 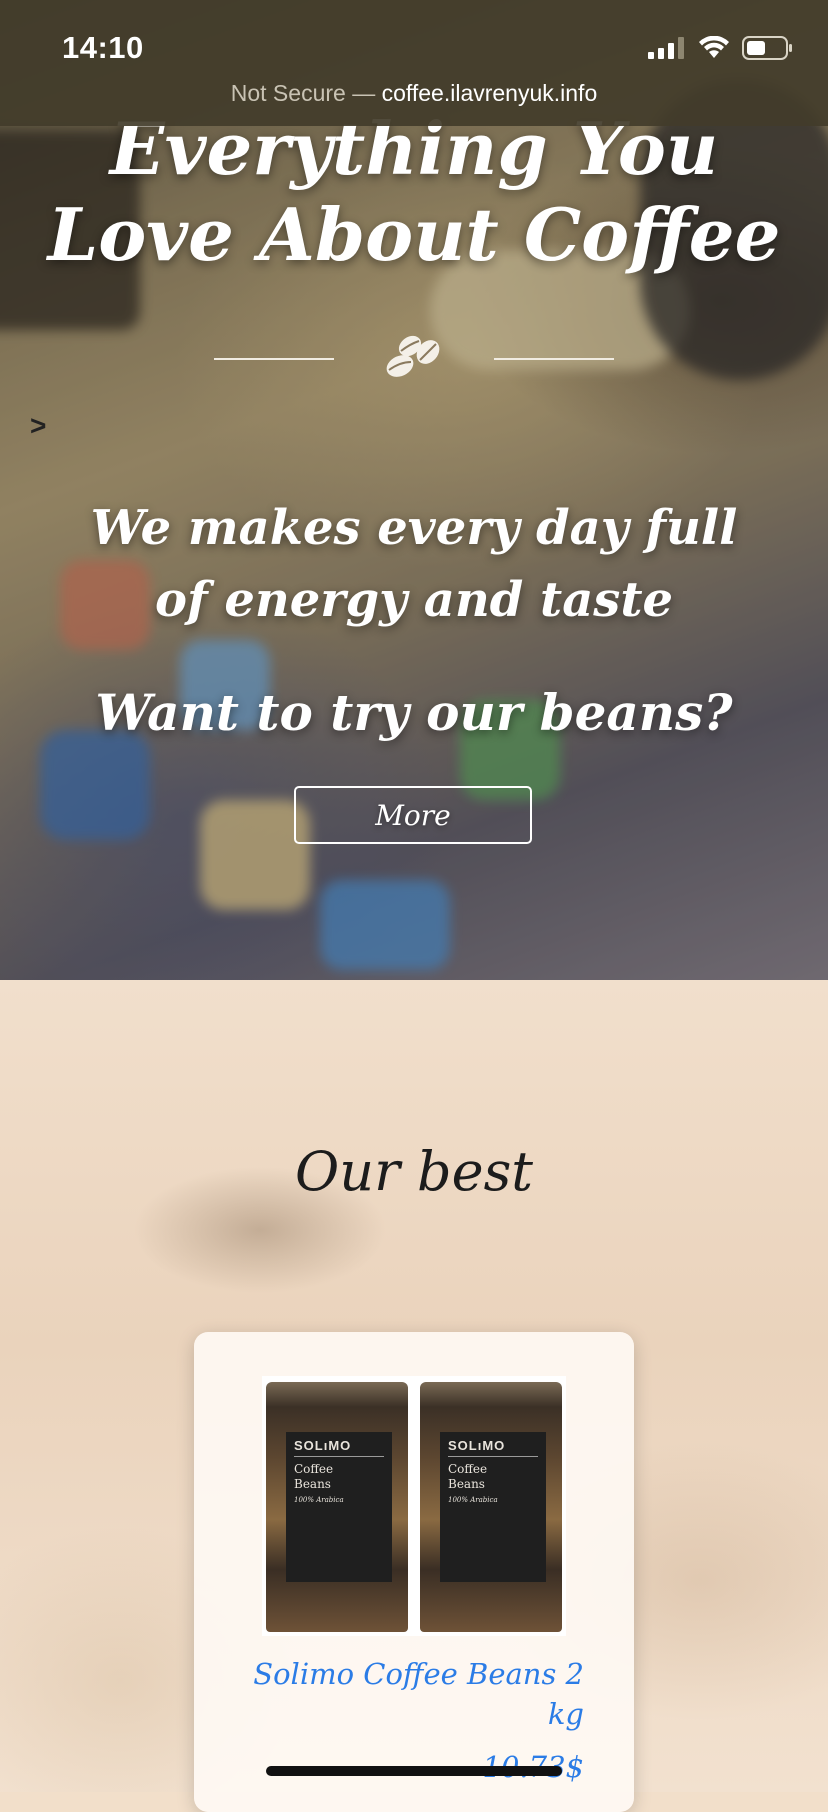 I want to click on menu-arrow-icon: >, so click(x=38, y=426).